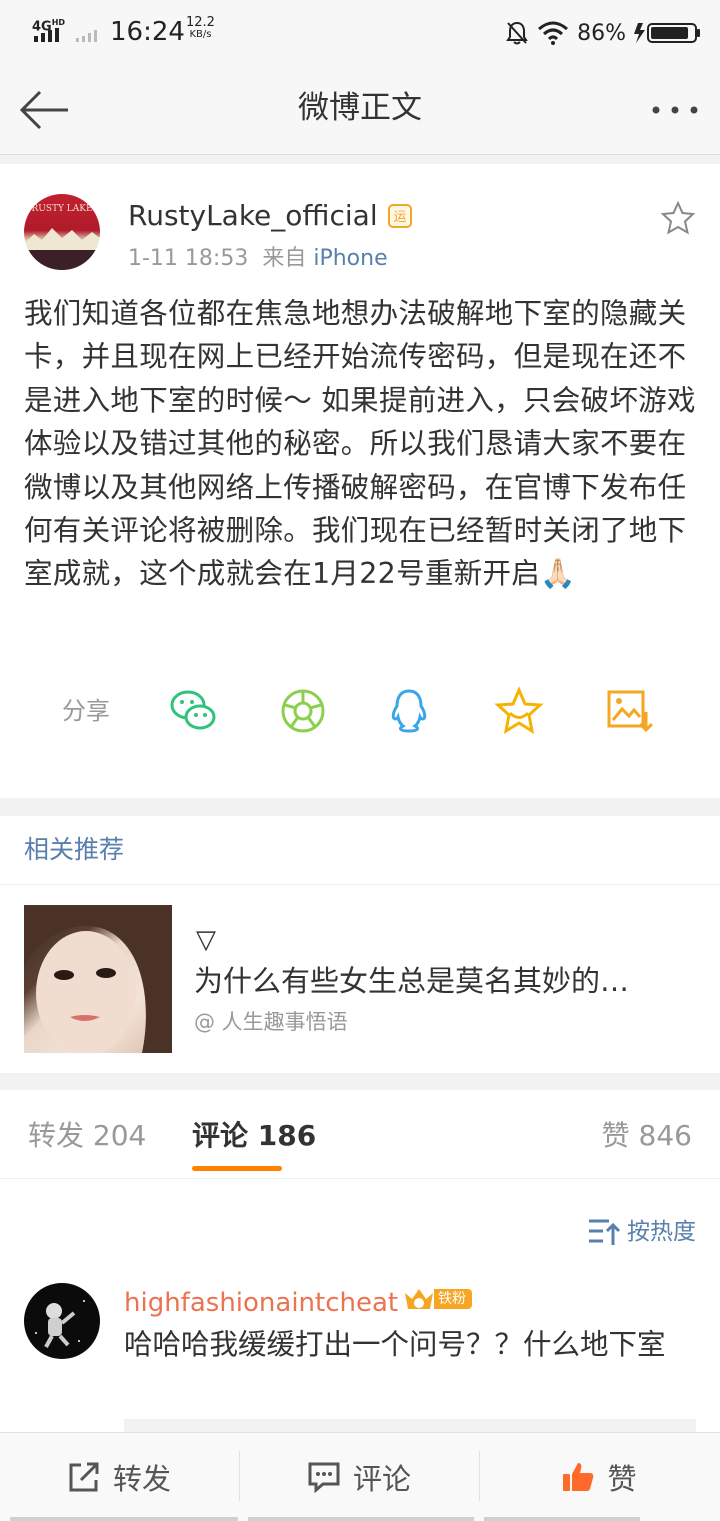  I want to click on mute-bell-icon, so click(517, 33).